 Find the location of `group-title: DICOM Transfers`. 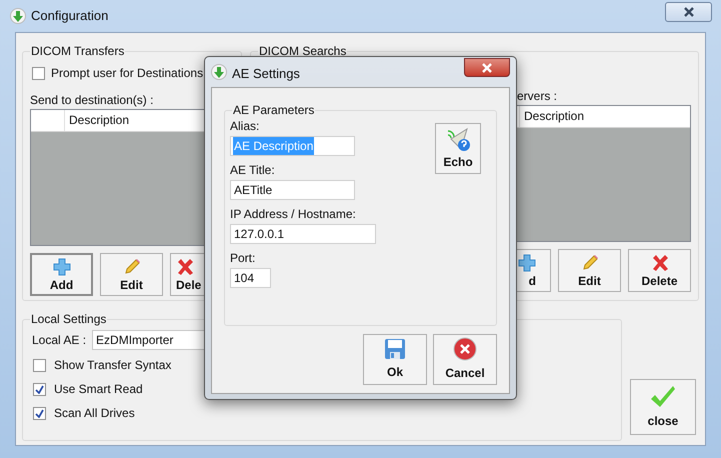

group-title: DICOM Transfers is located at coordinates (78, 51).